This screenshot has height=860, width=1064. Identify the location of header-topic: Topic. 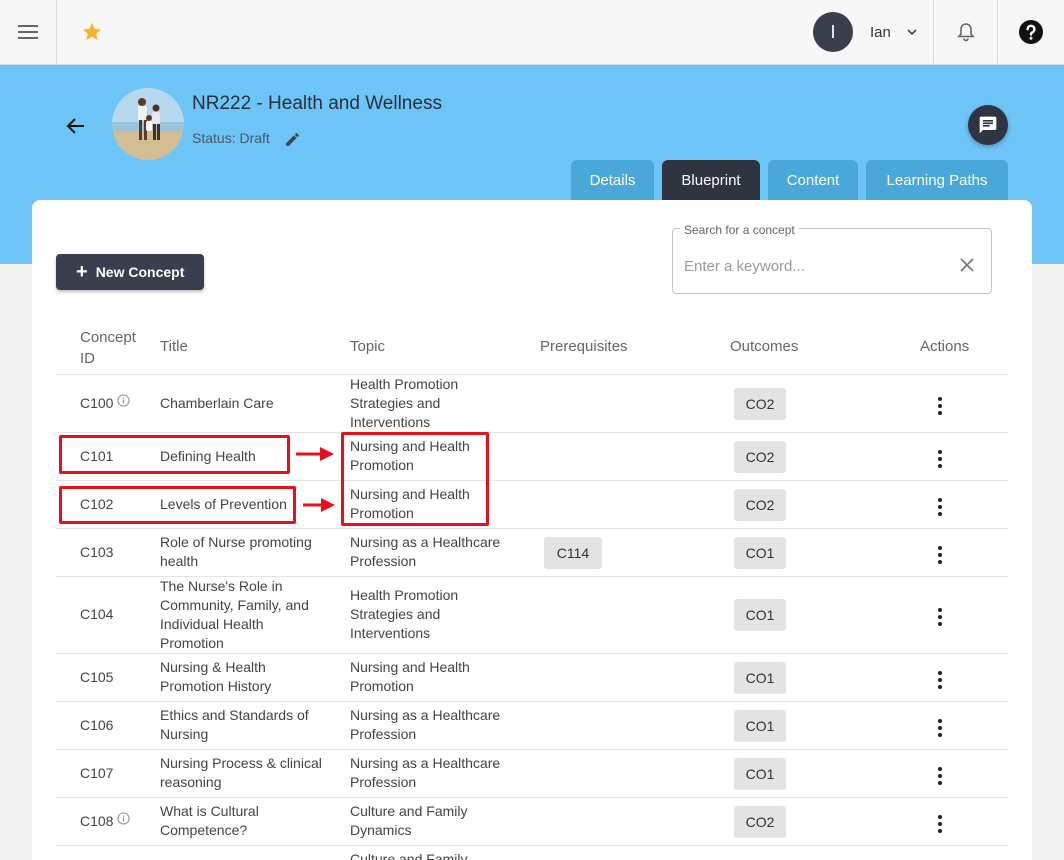
(368, 346).